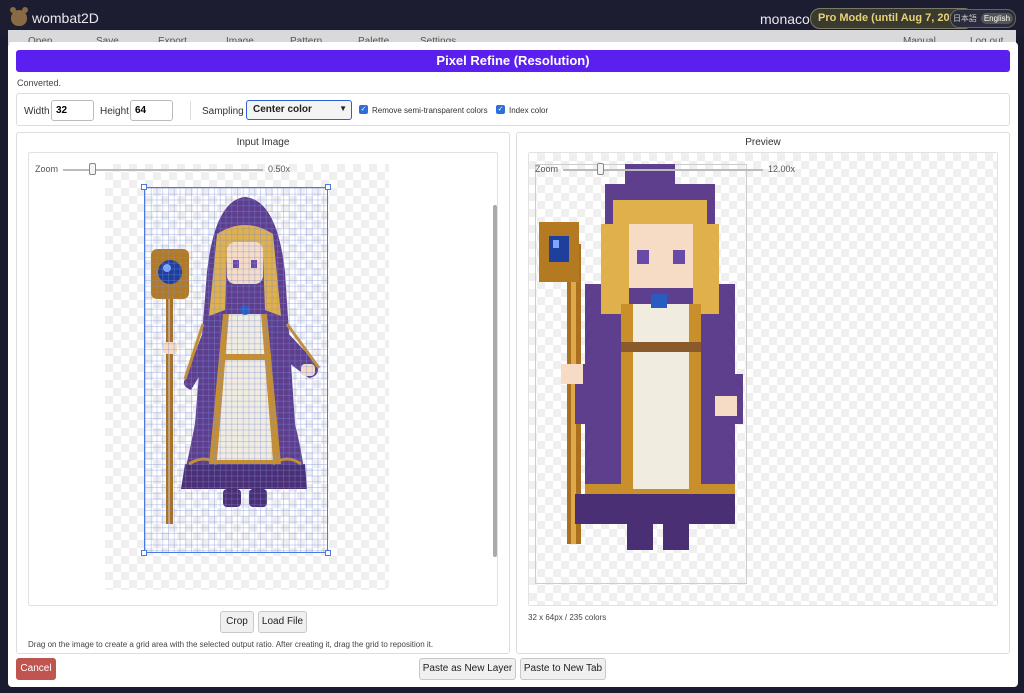  What do you see at coordinates (997, 18) in the screenshot?
I see `lang-en: English` at bounding box center [997, 18].